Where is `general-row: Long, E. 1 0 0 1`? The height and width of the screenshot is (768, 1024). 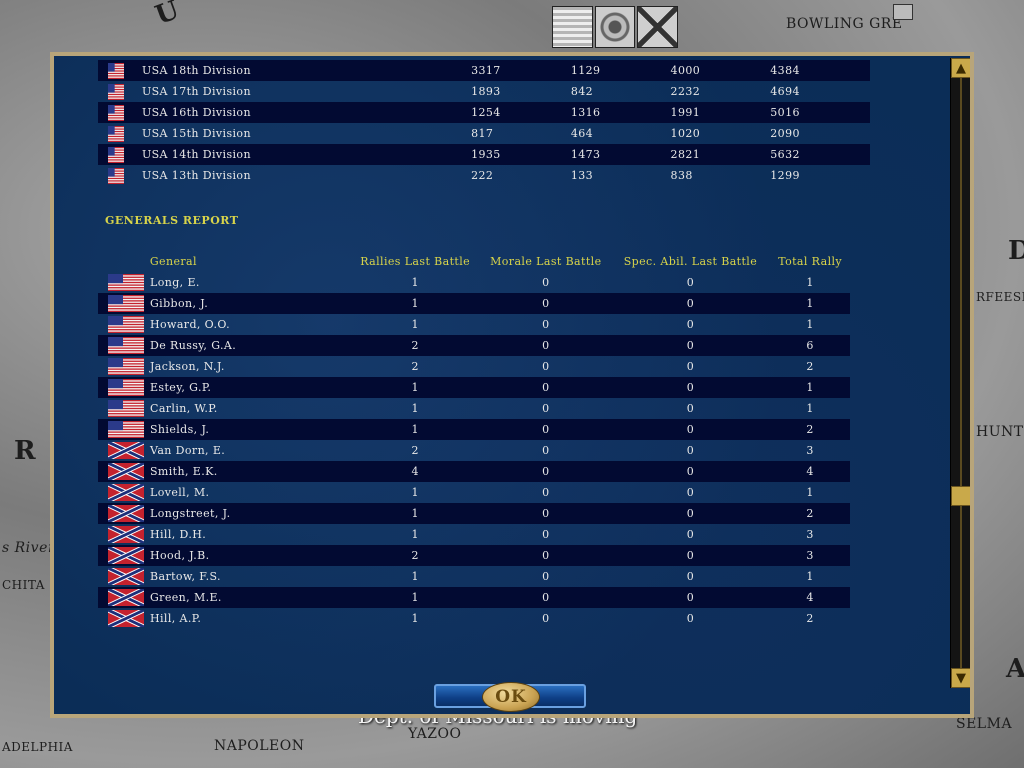 general-row: Long, E. 1 0 0 1 is located at coordinates (474, 282).